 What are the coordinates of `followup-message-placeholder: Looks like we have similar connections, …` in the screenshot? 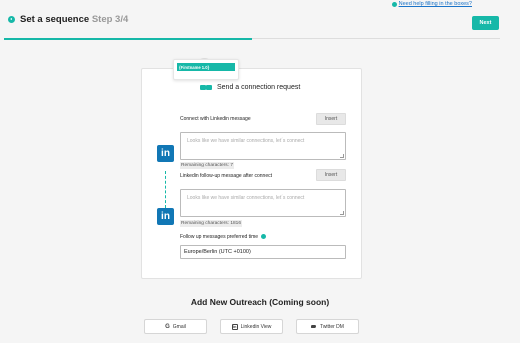 It's located at (246, 198).